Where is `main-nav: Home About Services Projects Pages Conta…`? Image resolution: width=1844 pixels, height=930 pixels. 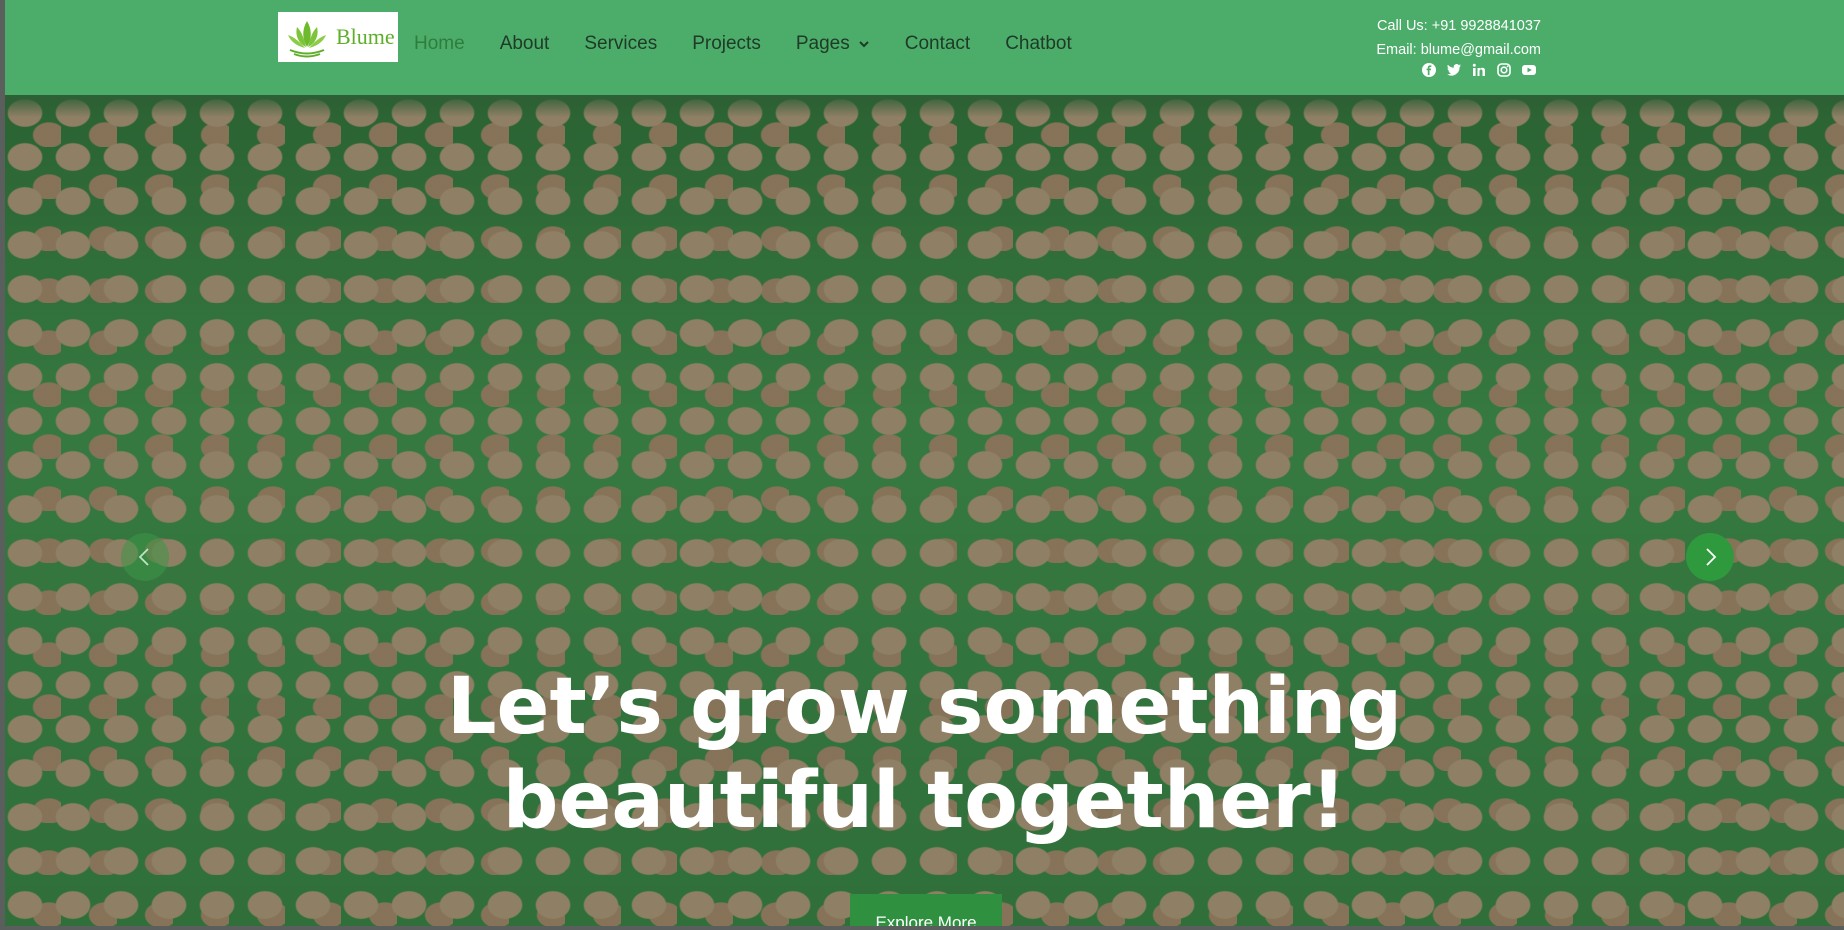
main-nav: Home About Services Projects Pages Conta… is located at coordinates (760, 44).